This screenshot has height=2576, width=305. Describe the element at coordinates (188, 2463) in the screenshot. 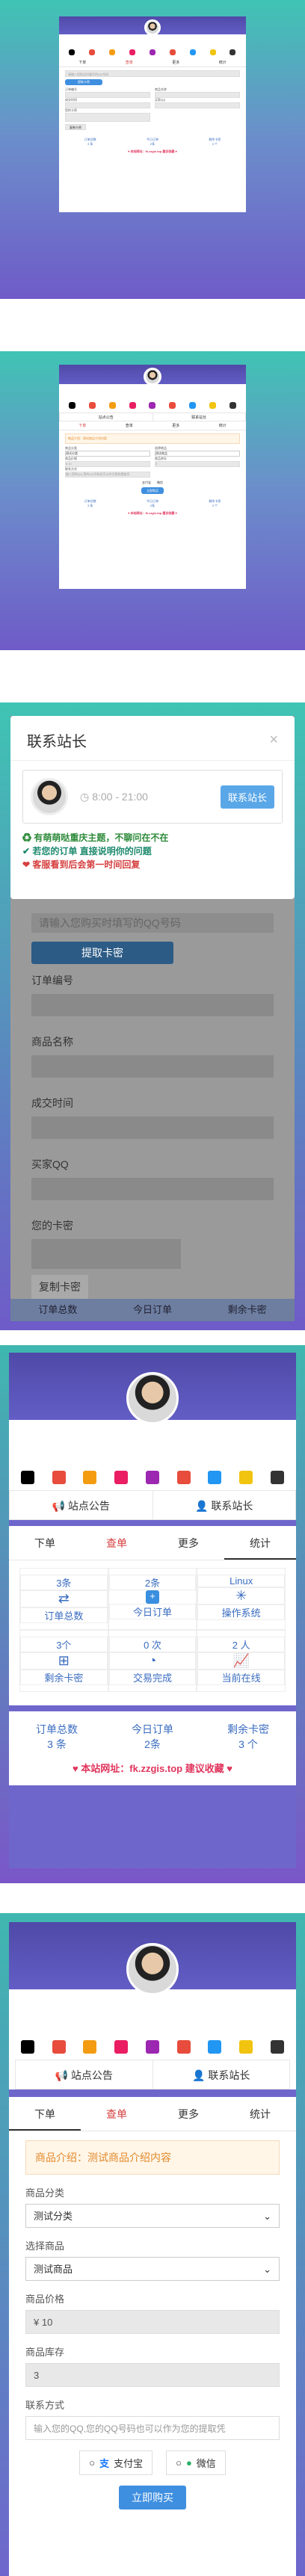

I see `wechat-icon: ●` at that location.